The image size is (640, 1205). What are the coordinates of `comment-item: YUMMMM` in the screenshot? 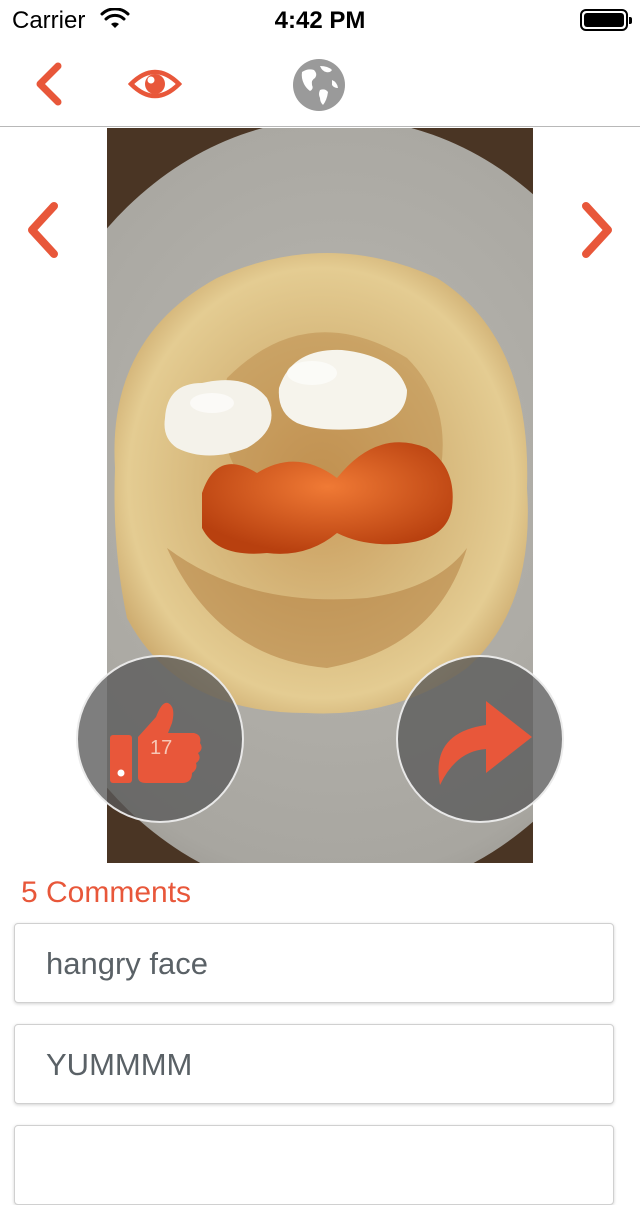 It's located at (314, 1064).